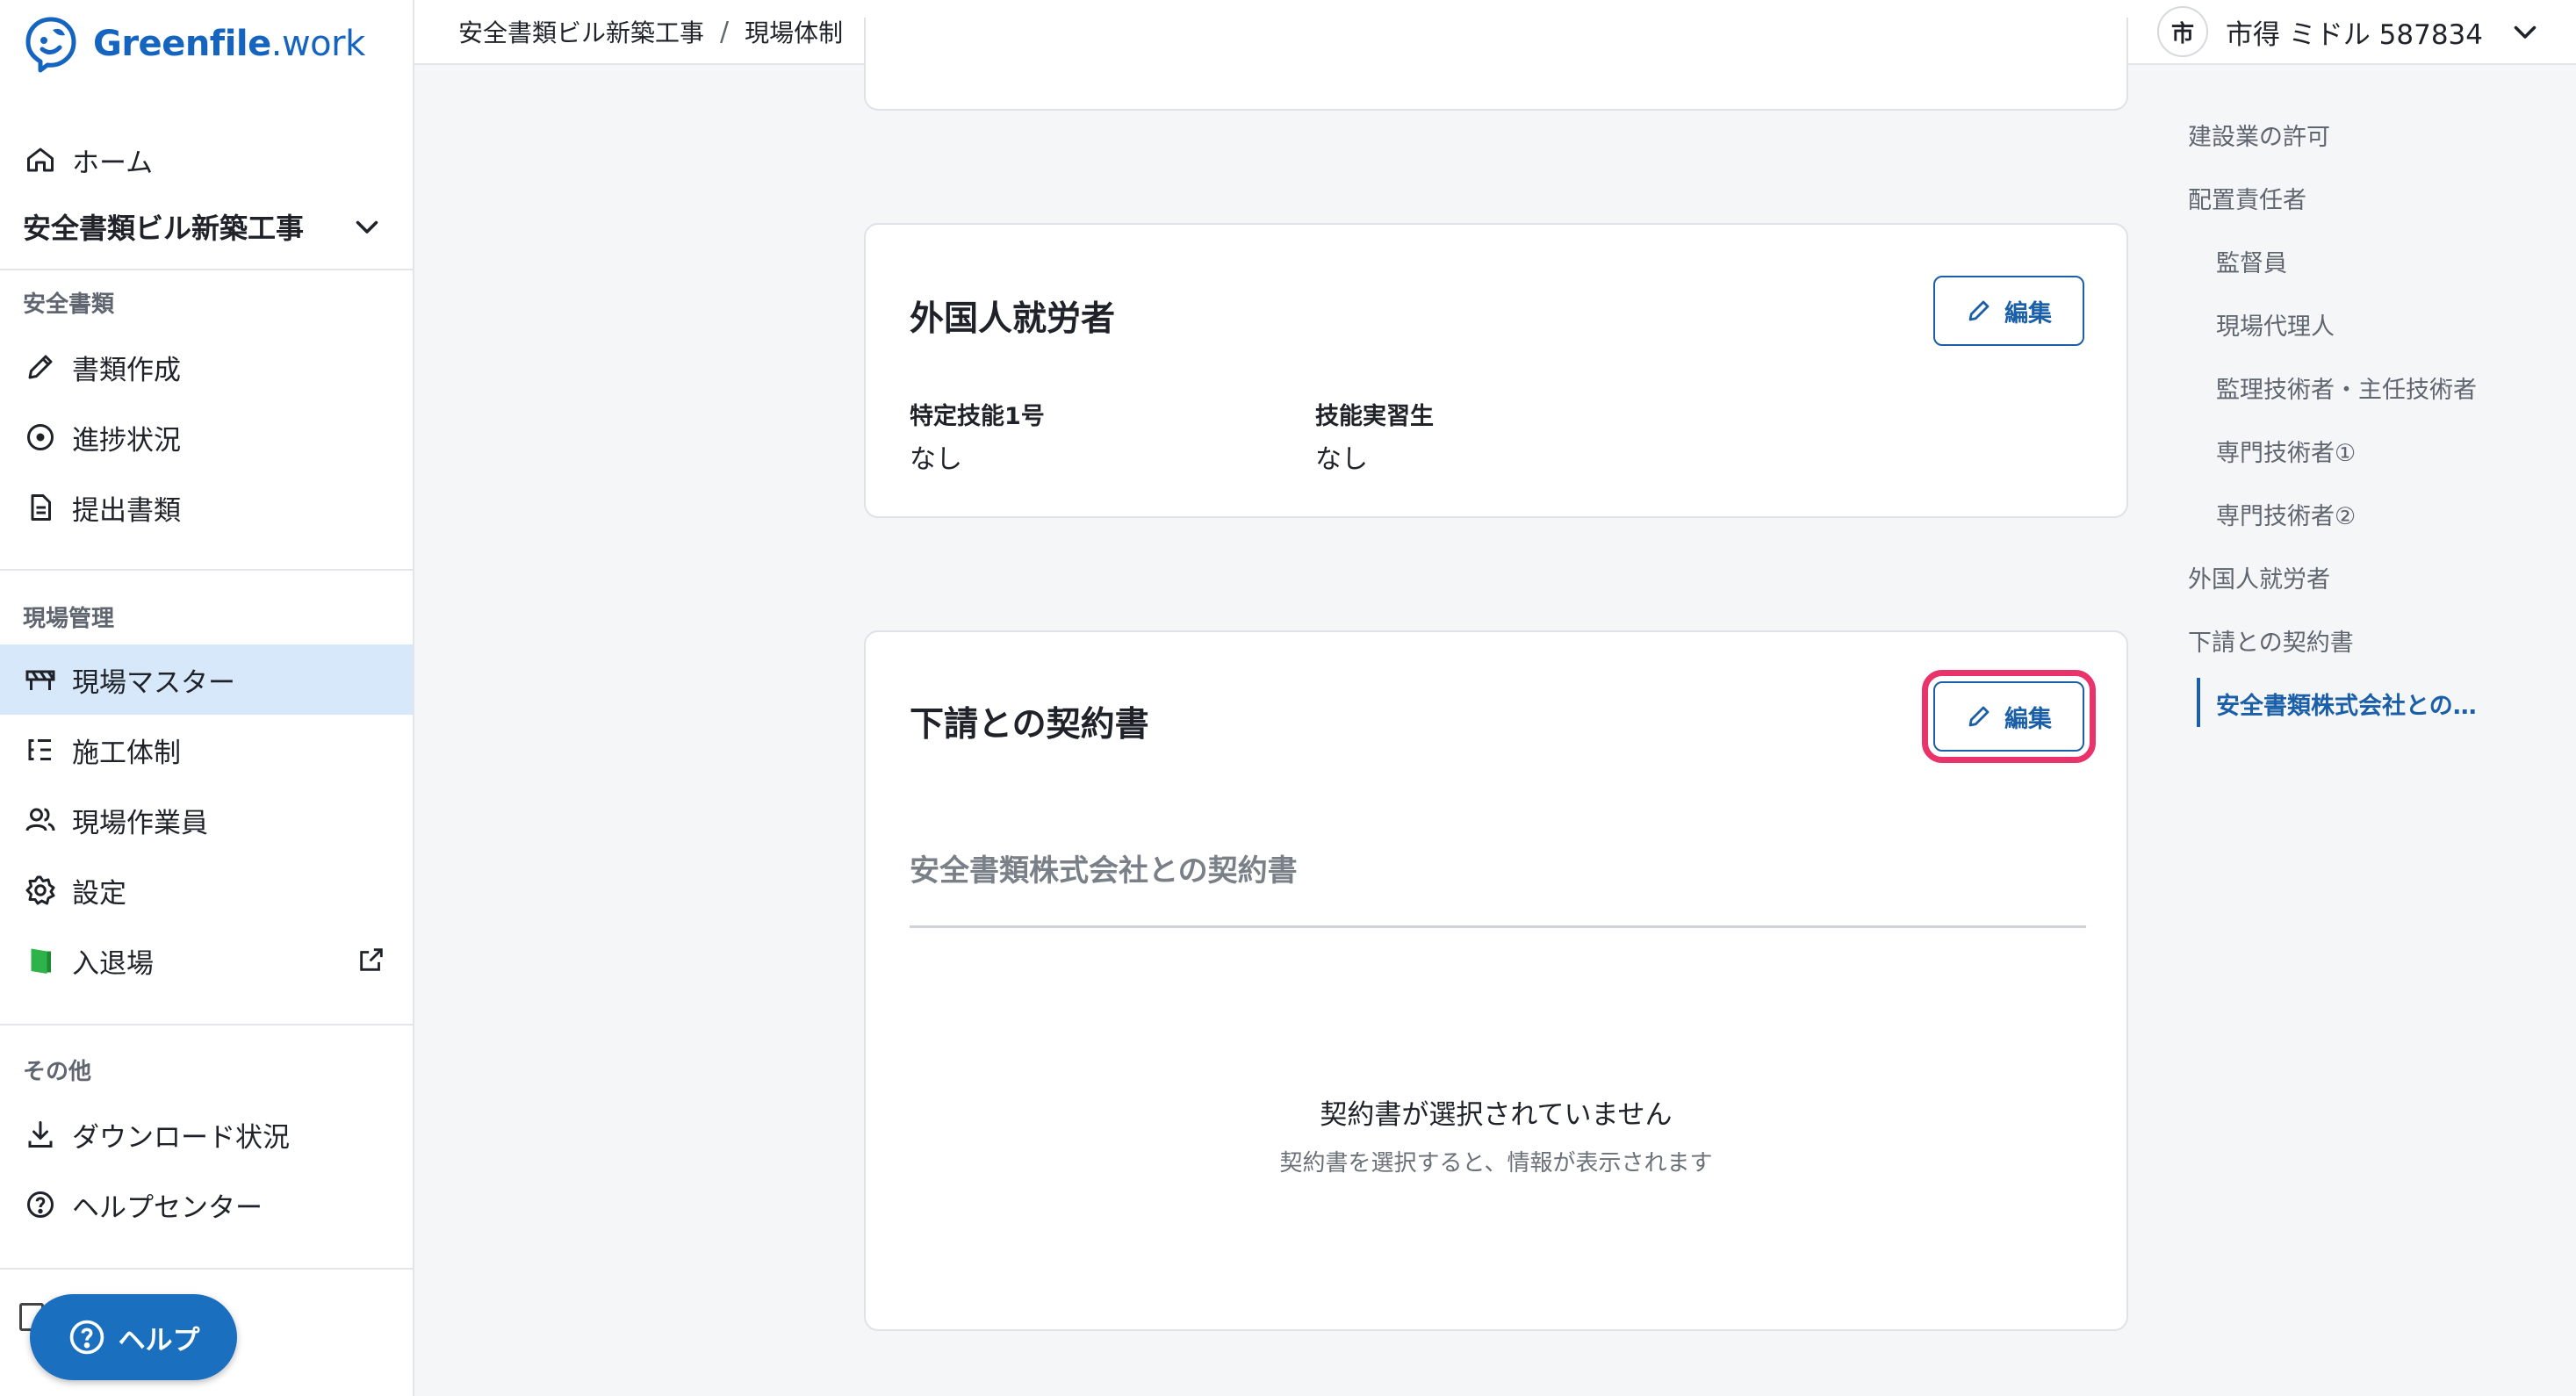 Image resolution: width=2576 pixels, height=1396 pixels. Describe the element at coordinates (1496, 1115) in the screenshot. I see `empty-state-title: 契約書が選択されていません` at that location.